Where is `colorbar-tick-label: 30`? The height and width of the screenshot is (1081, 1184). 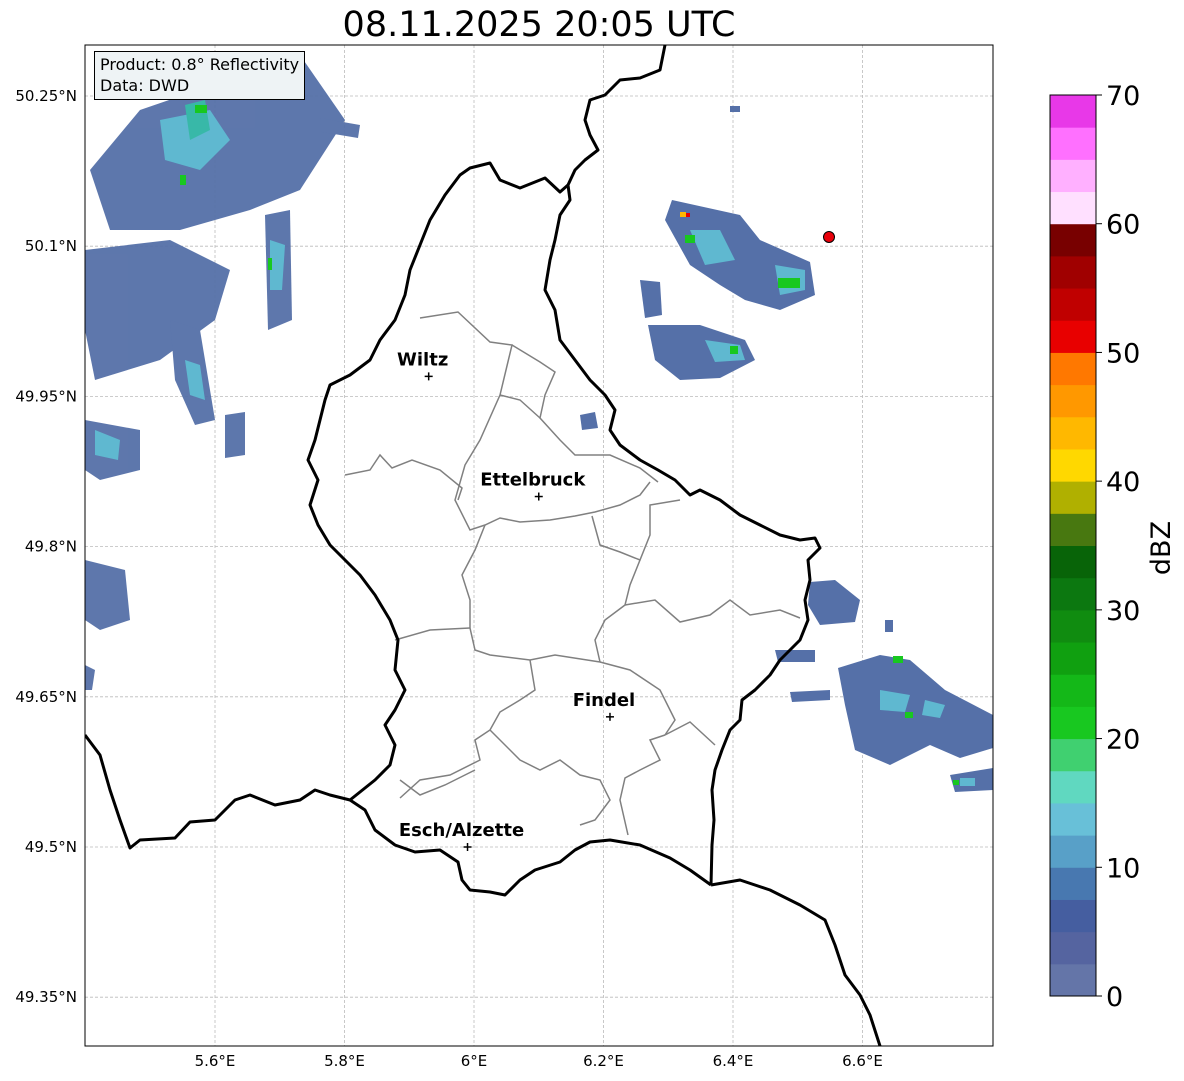
colorbar-tick-label: 30 is located at coordinates (1123, 611).